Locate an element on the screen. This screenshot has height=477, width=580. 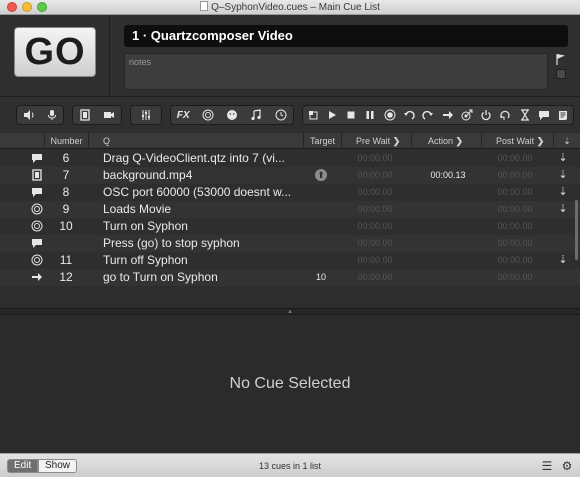
title-bar: Q–SyphonVideo.cues – Main Cue List is located at coordinates (290, 7).